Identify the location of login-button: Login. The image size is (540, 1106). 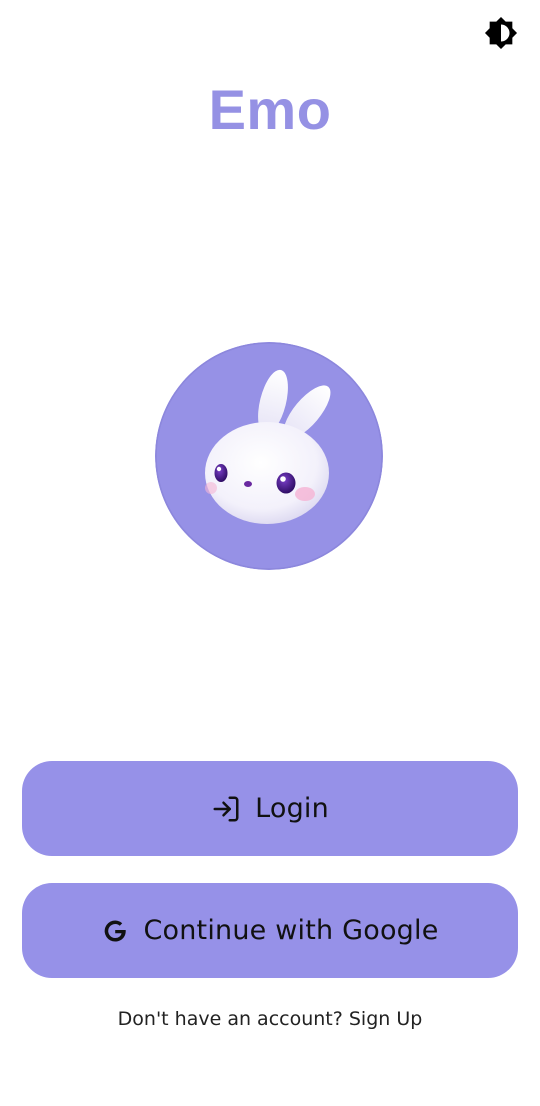
(270, 808).